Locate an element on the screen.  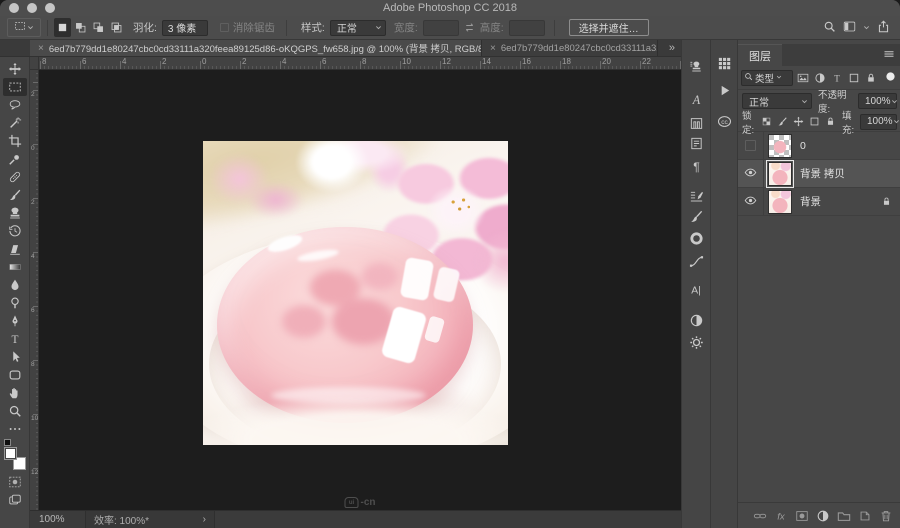
type-filter-button: T is located at coordinates (837, 78).